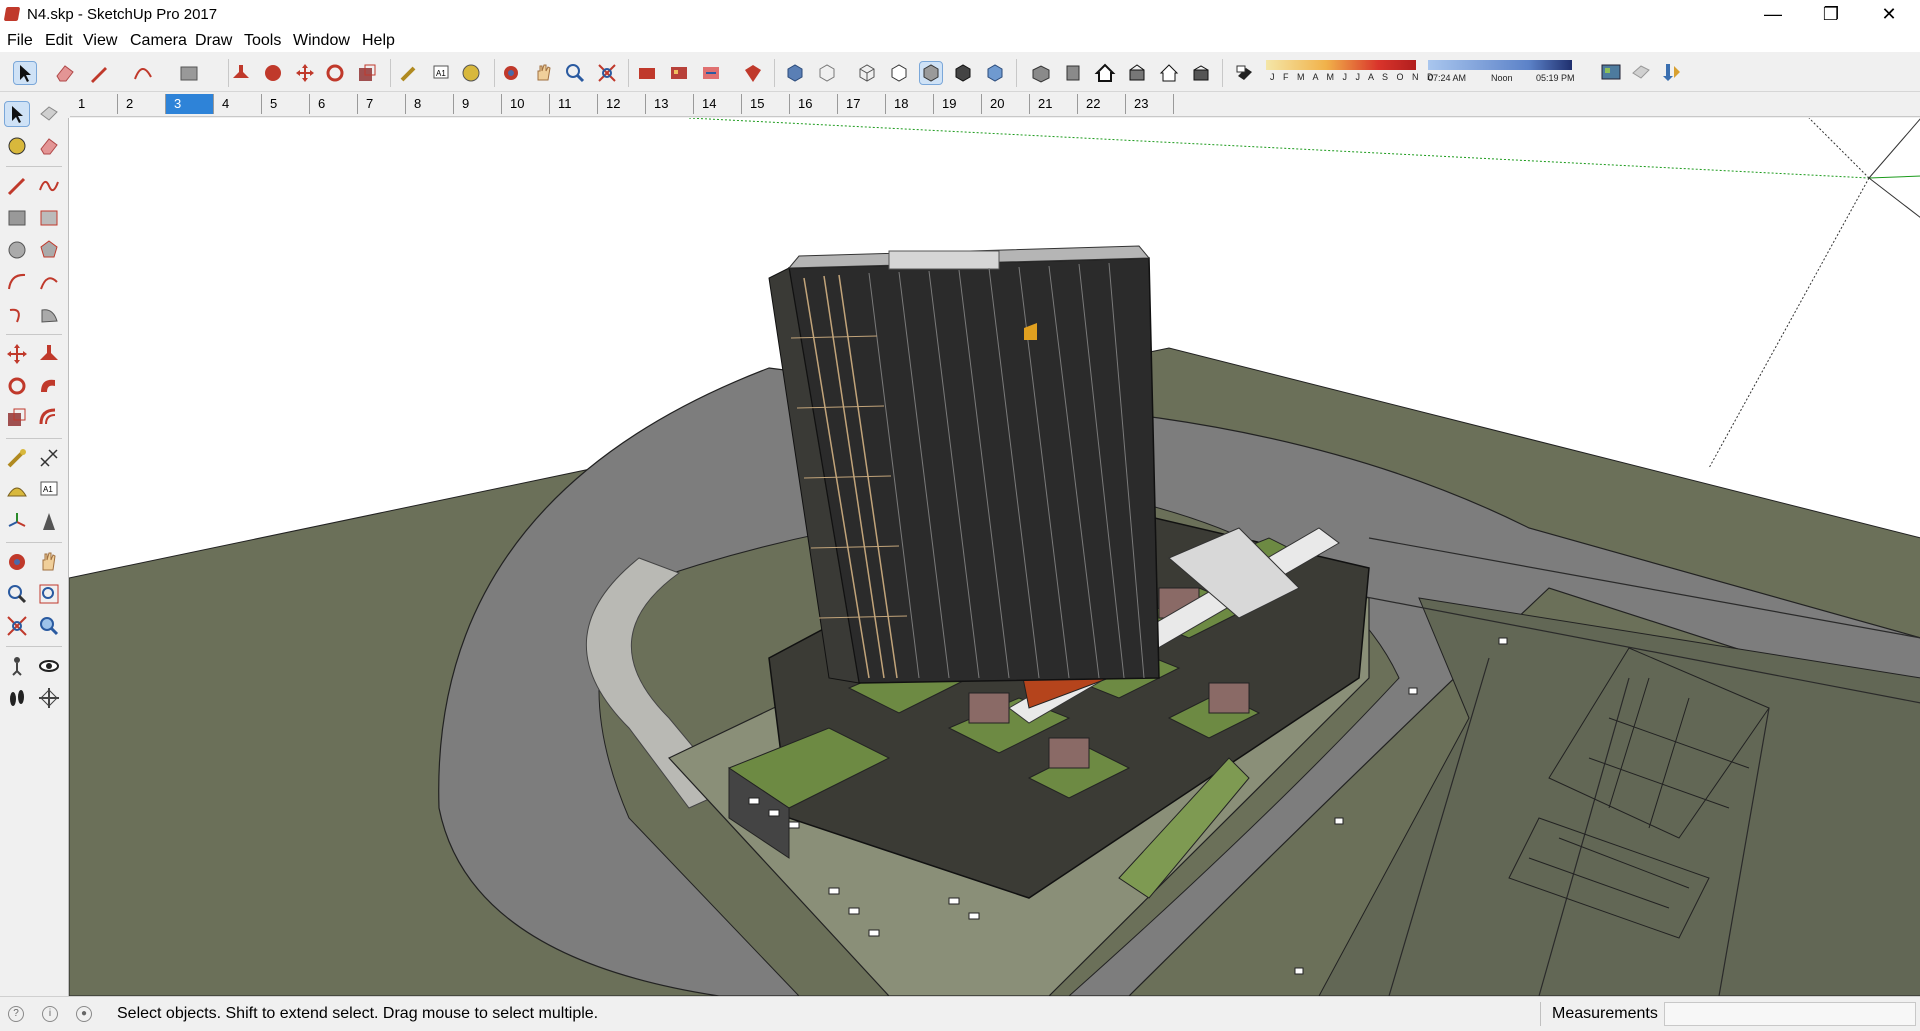 The image size is (1920, 1031). Describe the element at coordinates (827, 73) in the screenshot. I see `back-edges-style-icon` at that location.